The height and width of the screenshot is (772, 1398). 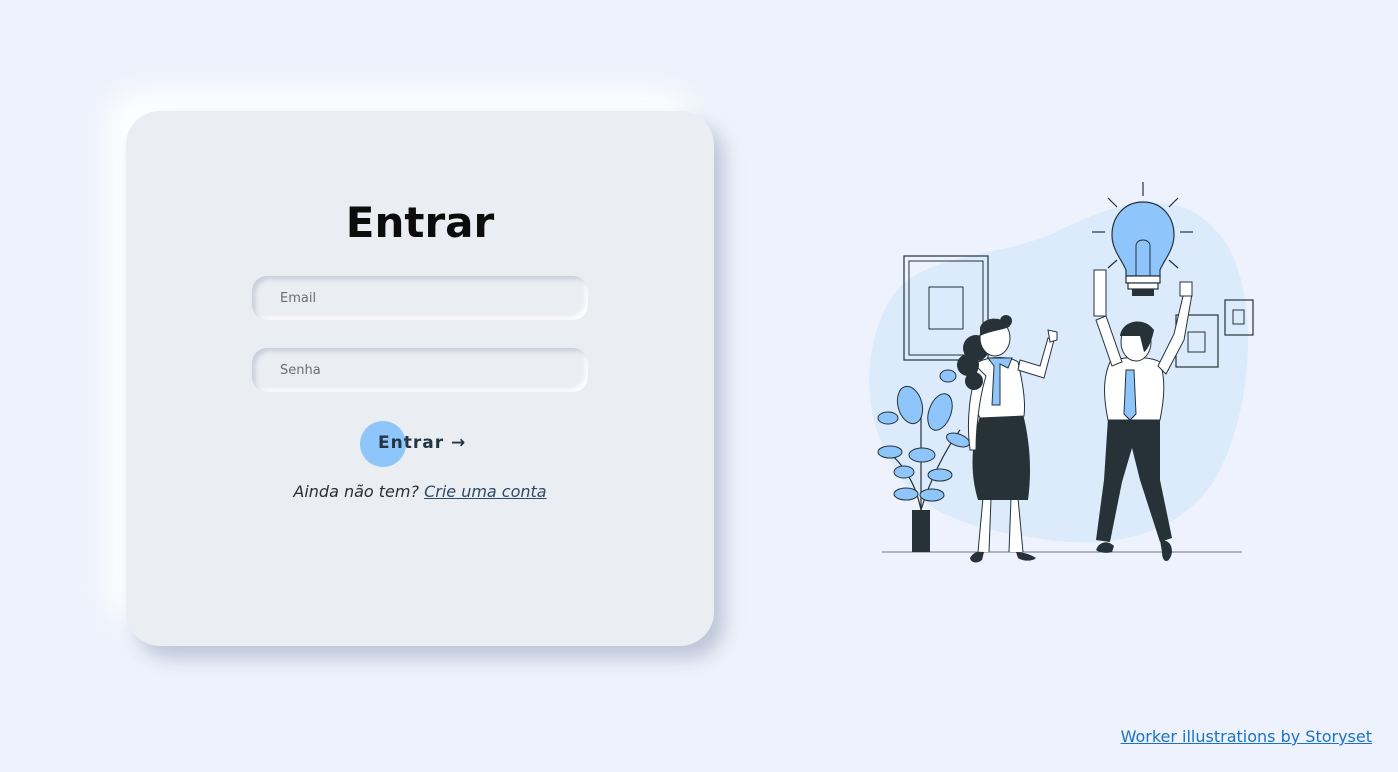 I want to click on email-field, so click(x=420, y=298).